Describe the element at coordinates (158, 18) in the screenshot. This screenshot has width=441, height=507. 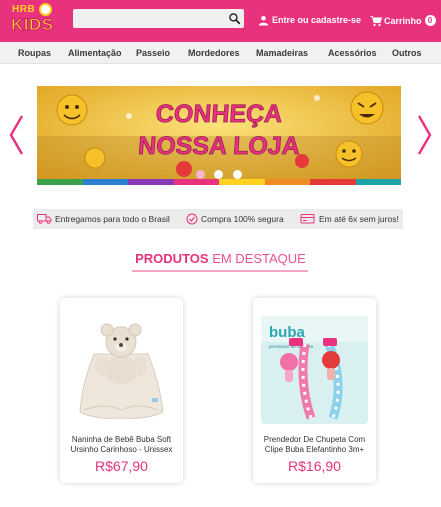
I see `search-input` at that location.